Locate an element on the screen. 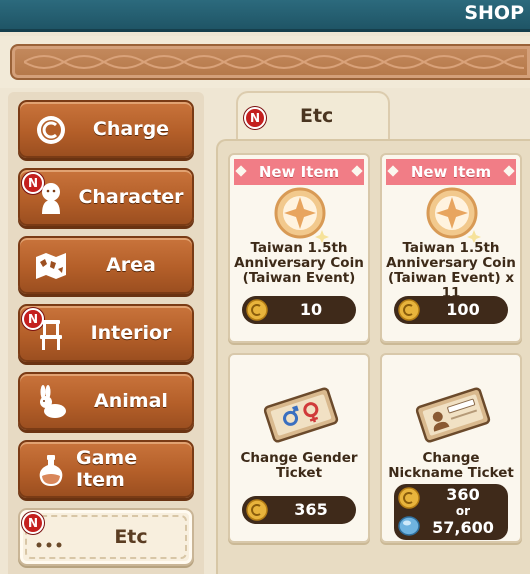 The height and width of the screenshot is (574, 530). top-bar: SHOP is located at coordinates (265, 16).